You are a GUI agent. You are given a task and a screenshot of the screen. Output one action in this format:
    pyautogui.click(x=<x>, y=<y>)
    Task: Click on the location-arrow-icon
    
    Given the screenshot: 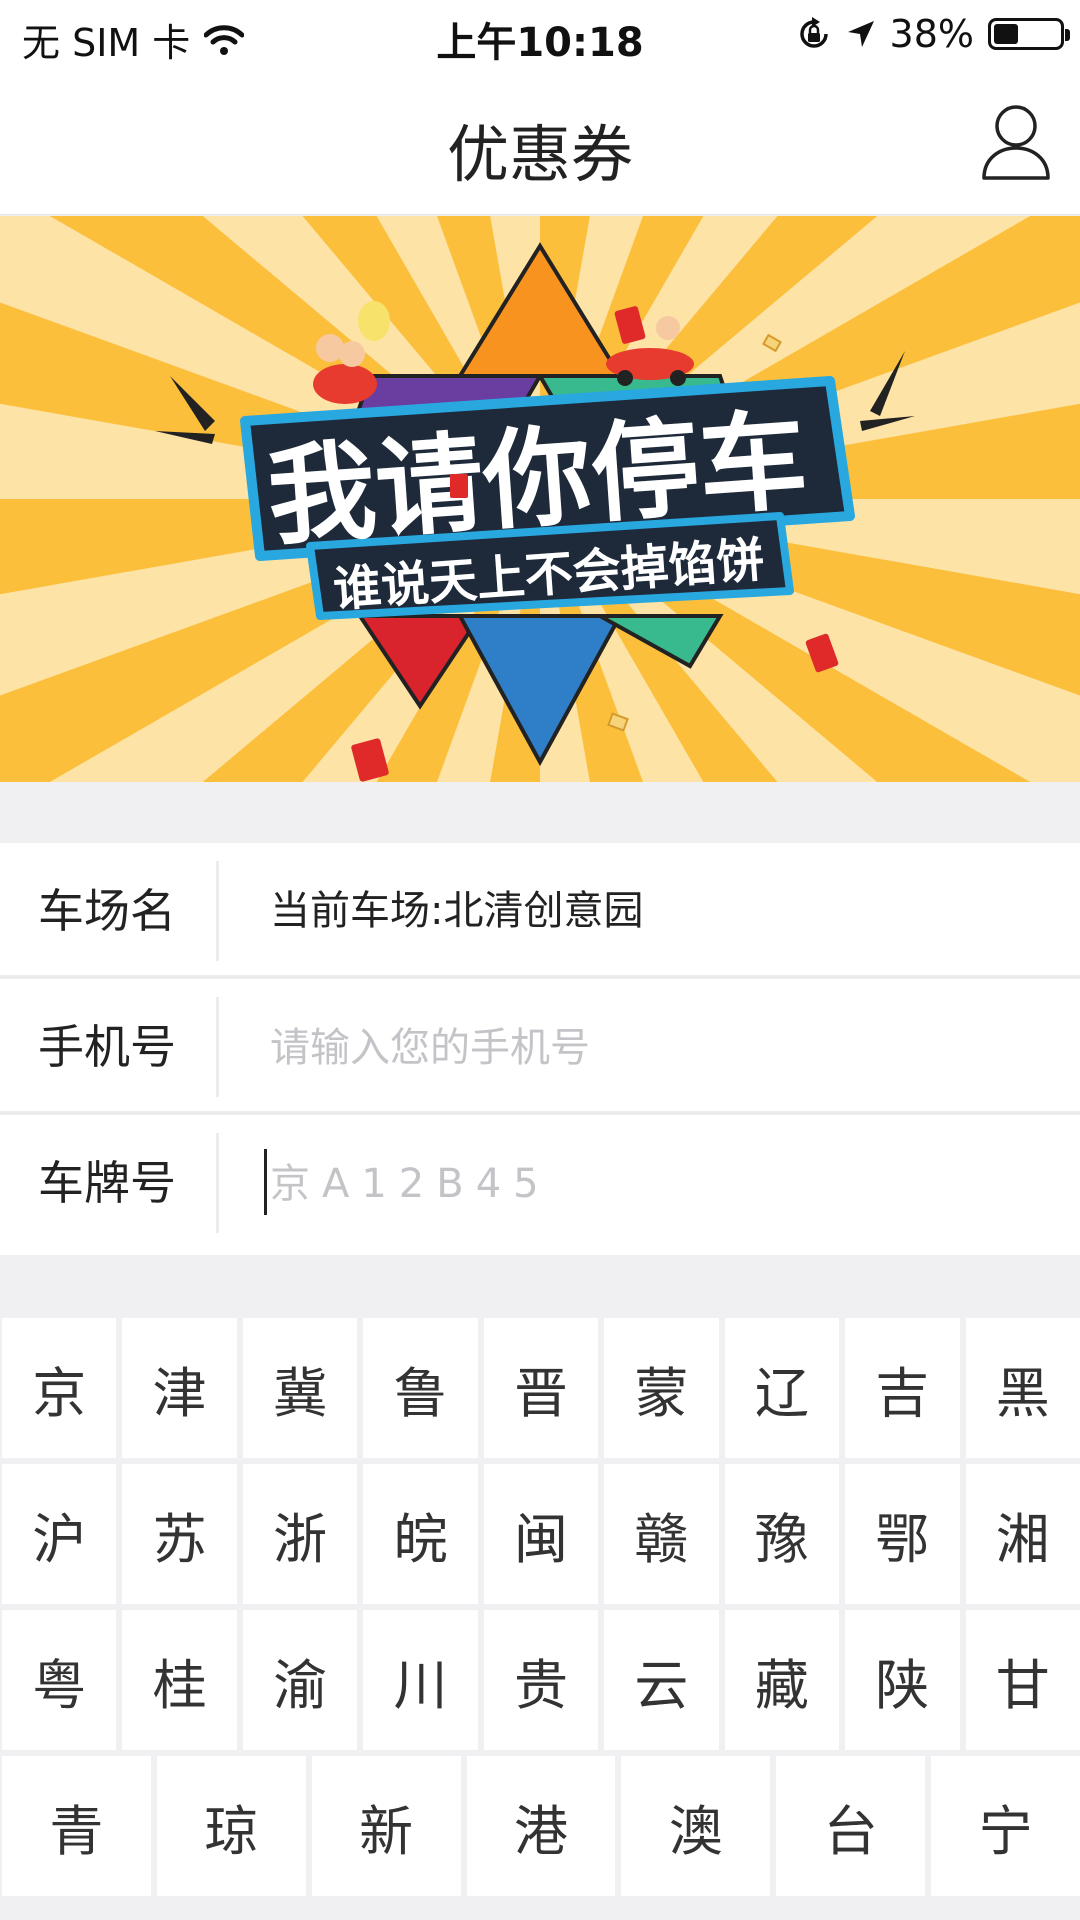 What is the action you would take?
    pyautogui.click(x=860, y=34)
    